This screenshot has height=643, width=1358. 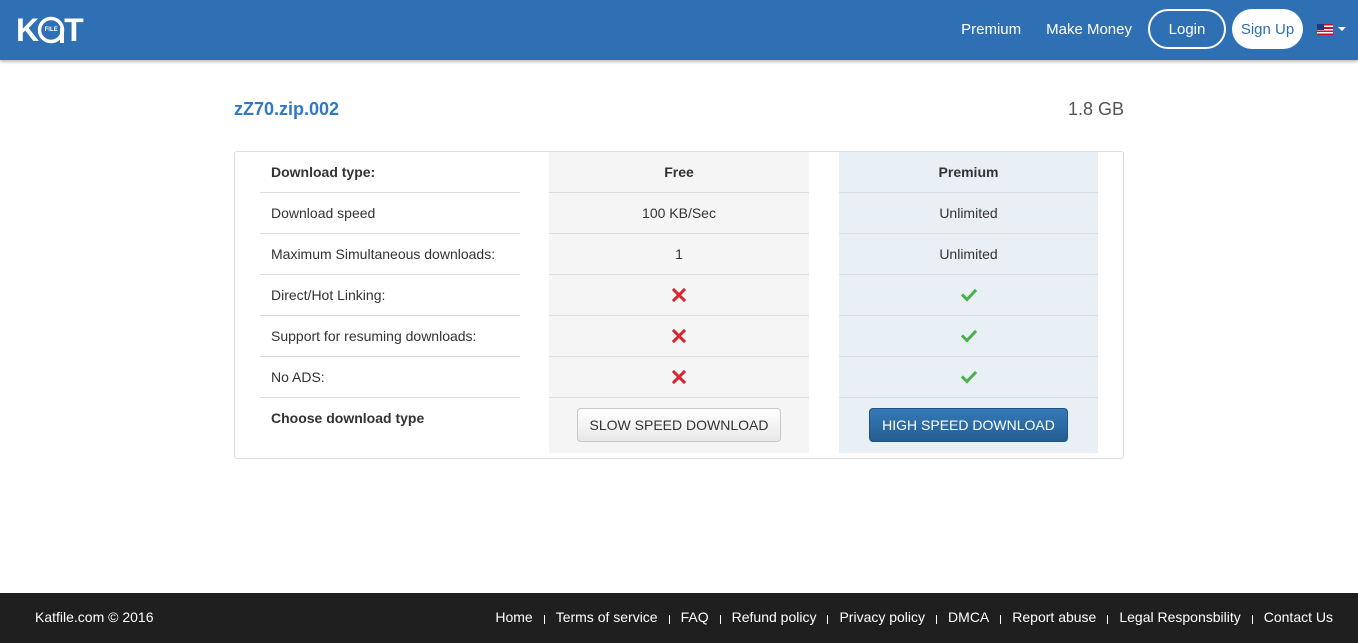 I want to click on free-hotlinking, so click(x=679, y=295).